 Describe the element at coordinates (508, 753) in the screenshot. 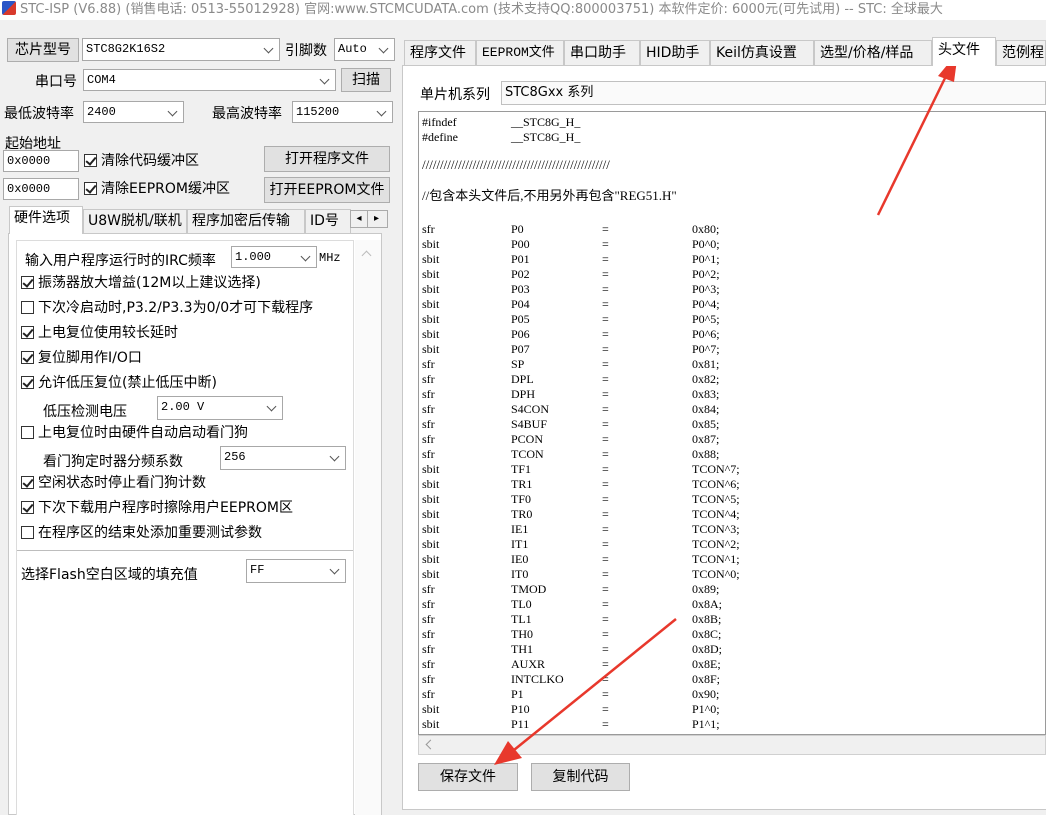

I see `arrow-head` at that location.